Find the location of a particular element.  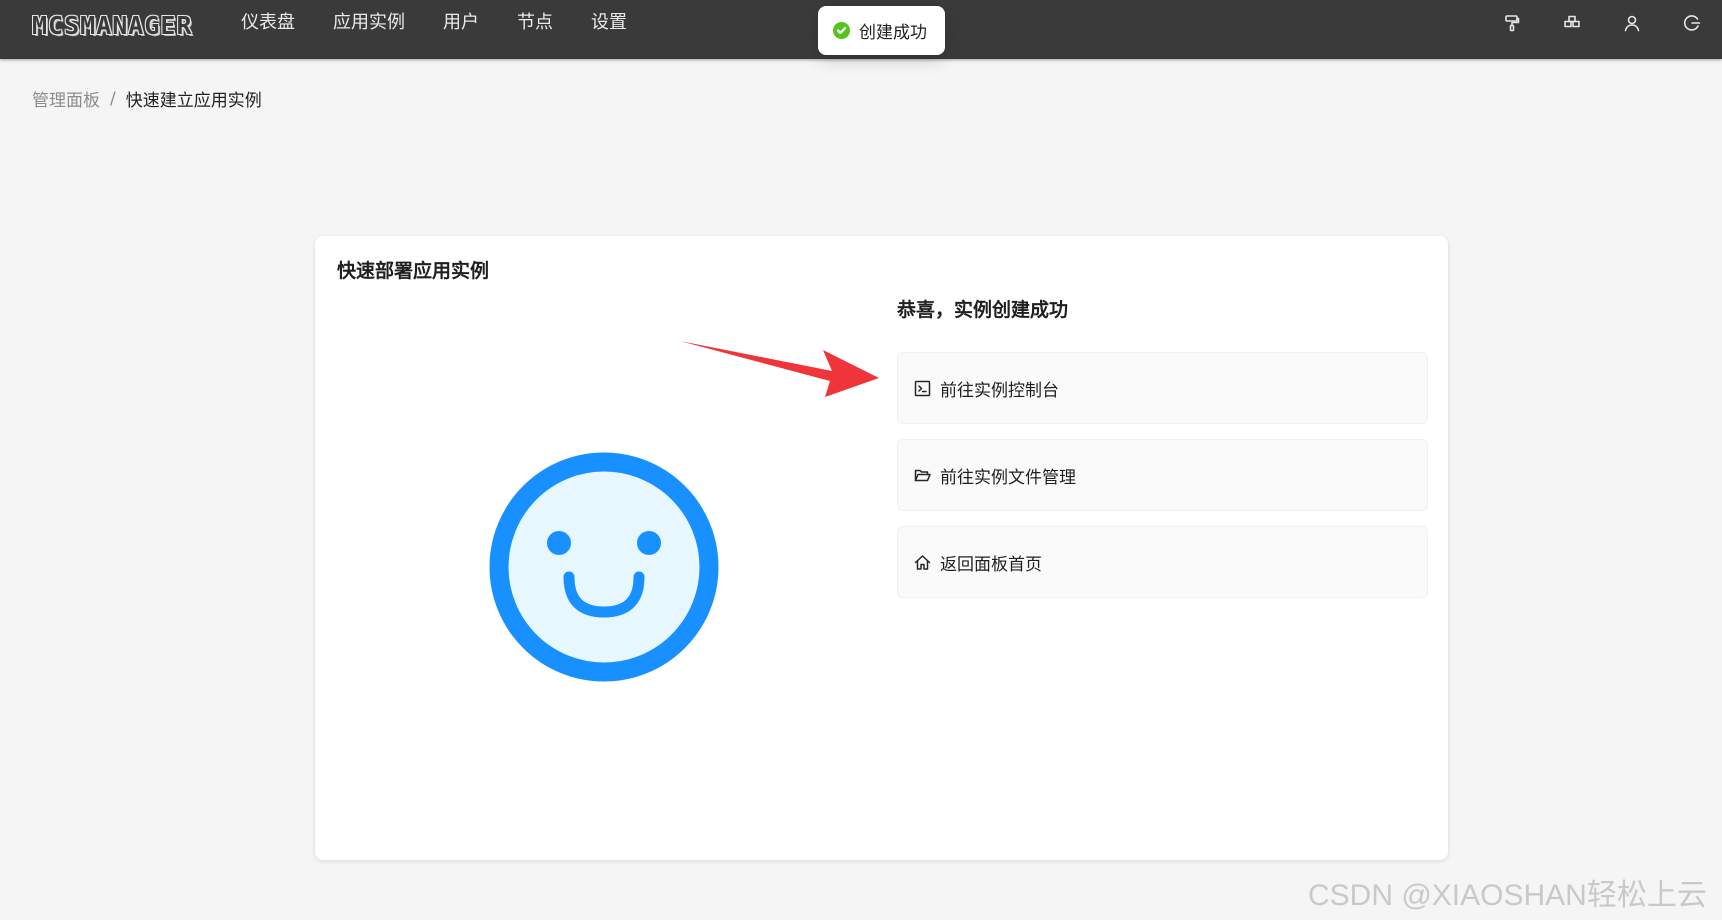

action-label: 前往实例控制台 is located at coordinates (999, 390).